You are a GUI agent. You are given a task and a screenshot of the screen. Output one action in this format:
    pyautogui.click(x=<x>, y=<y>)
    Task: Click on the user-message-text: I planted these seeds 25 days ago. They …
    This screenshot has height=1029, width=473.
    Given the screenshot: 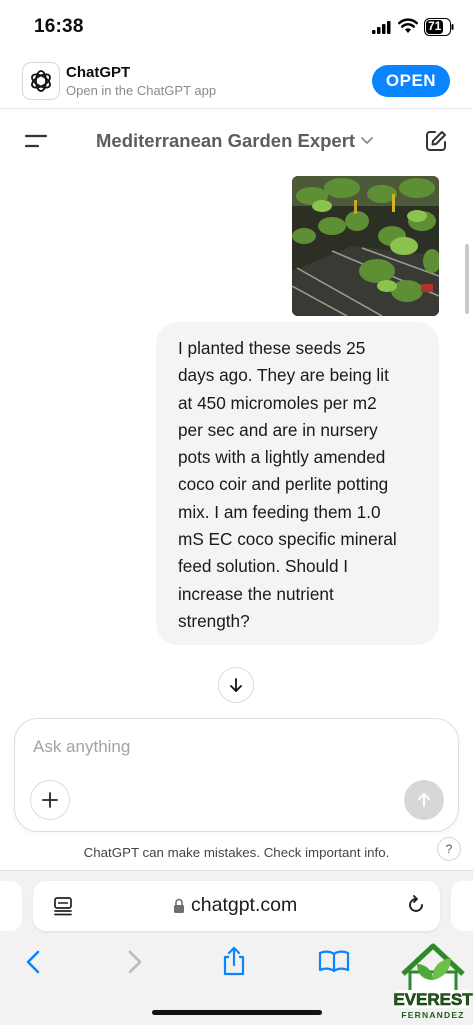 What is the action you would take?
    pyautogui.click(x=287, y=484)
    